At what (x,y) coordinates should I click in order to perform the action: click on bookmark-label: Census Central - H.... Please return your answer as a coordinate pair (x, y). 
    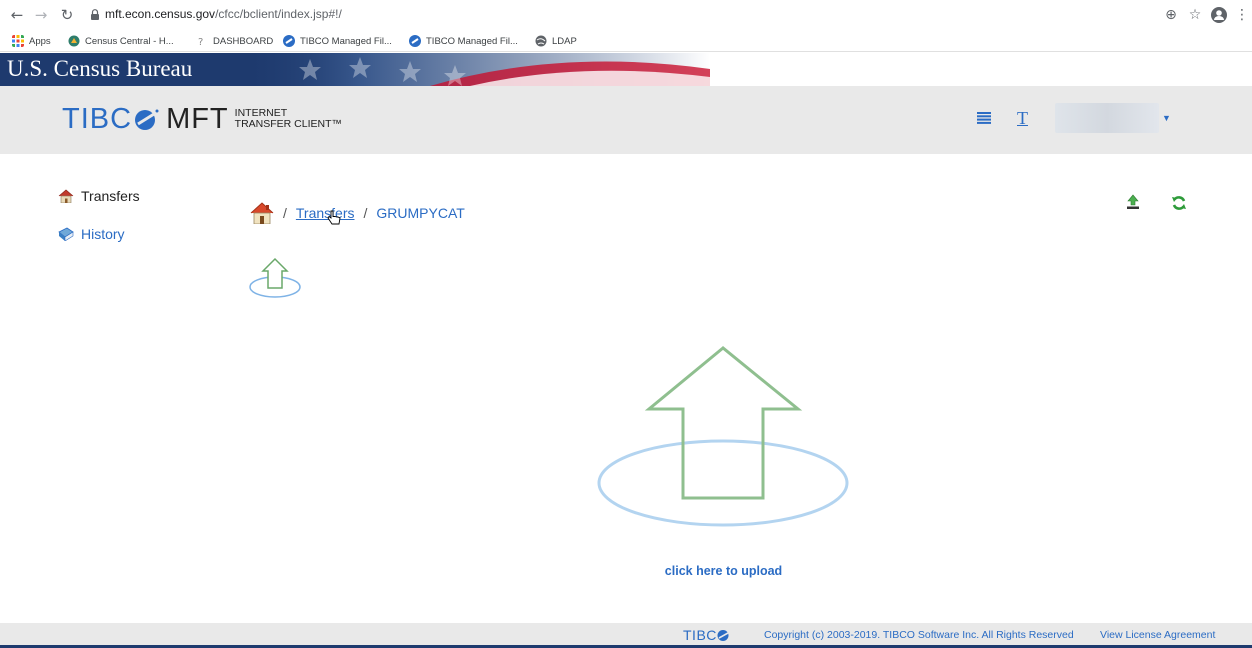
    Looking at the image, I should click on (129, 41).